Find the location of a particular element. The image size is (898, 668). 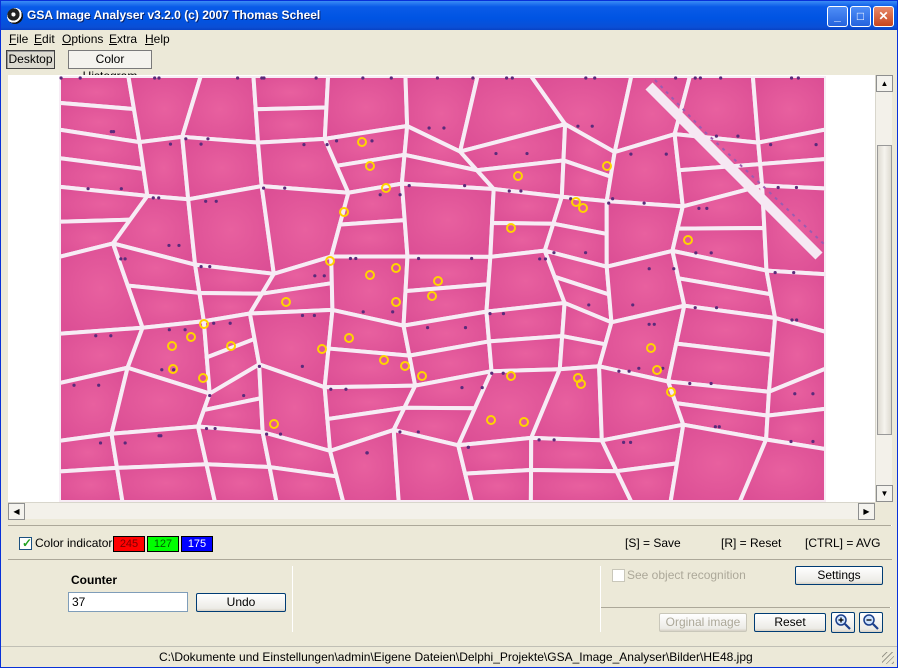

tab-color-histogram: Color Histogram is located at coordinates (110, 66).